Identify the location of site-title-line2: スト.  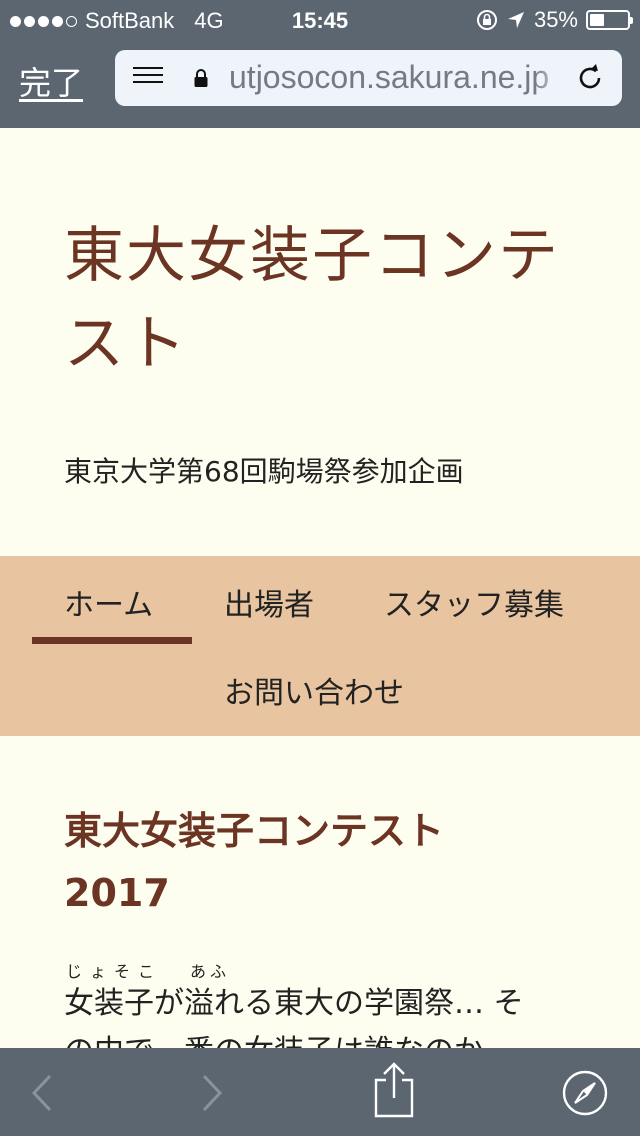
(126, 344).